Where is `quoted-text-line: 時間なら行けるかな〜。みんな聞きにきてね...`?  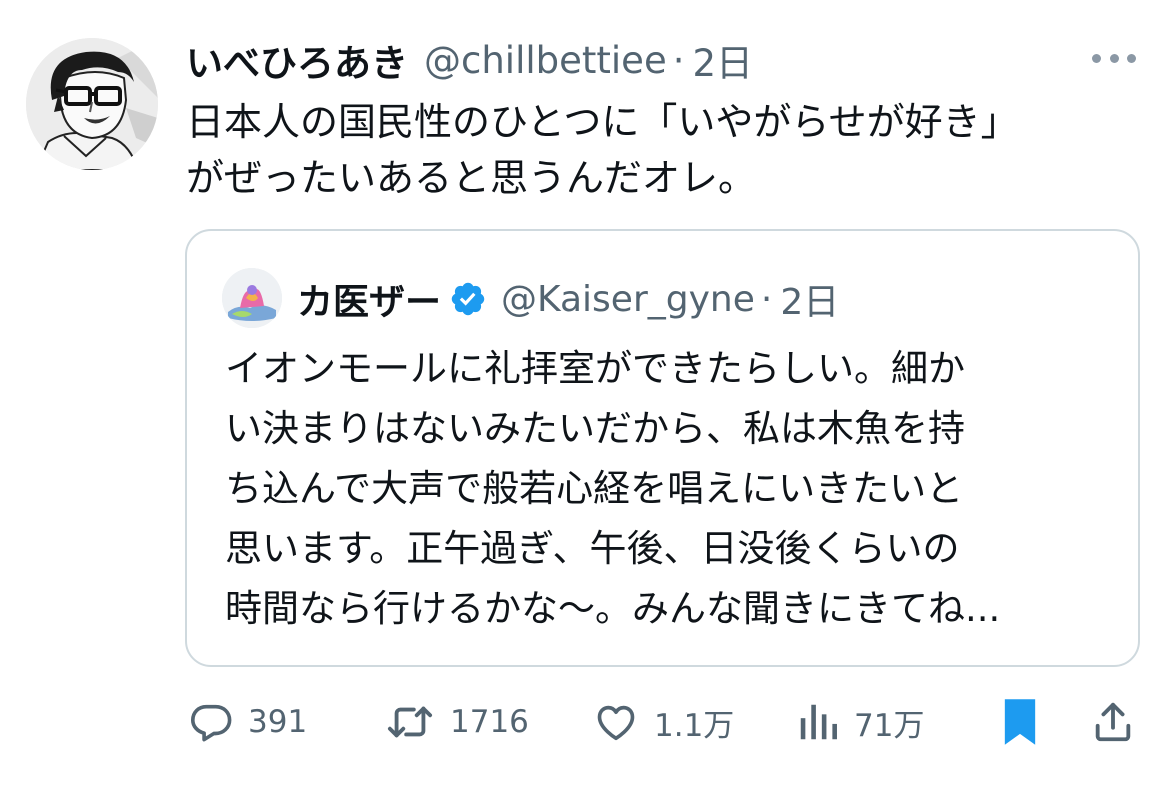 quoted-text-line: 時間なら行けるかな〜。みんな聞きにきてね... is located at coordinates (613, 608).